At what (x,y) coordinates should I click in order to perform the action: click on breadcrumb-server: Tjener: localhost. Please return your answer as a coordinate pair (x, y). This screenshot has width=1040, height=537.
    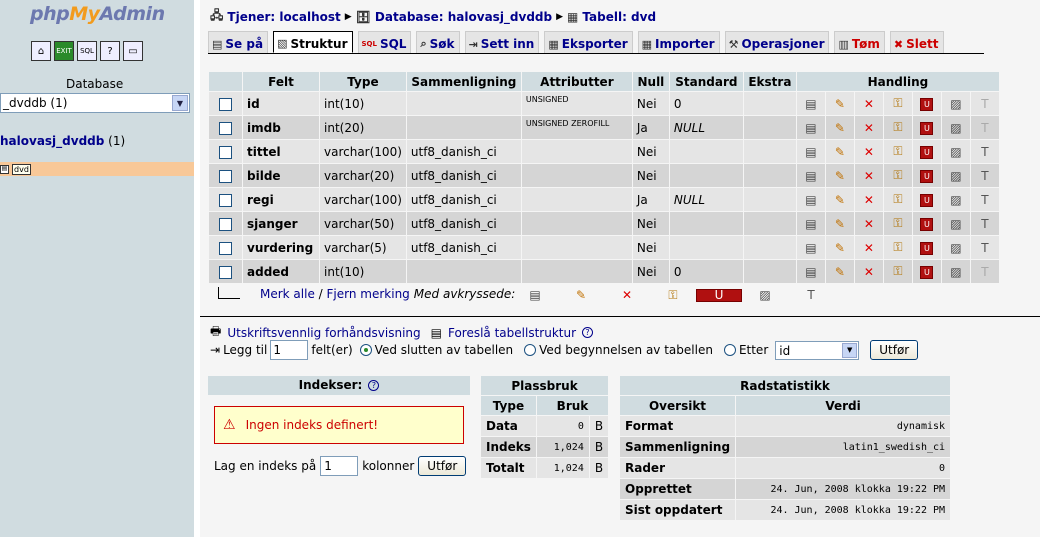
    Looking at the image, I should click on (283, 17).